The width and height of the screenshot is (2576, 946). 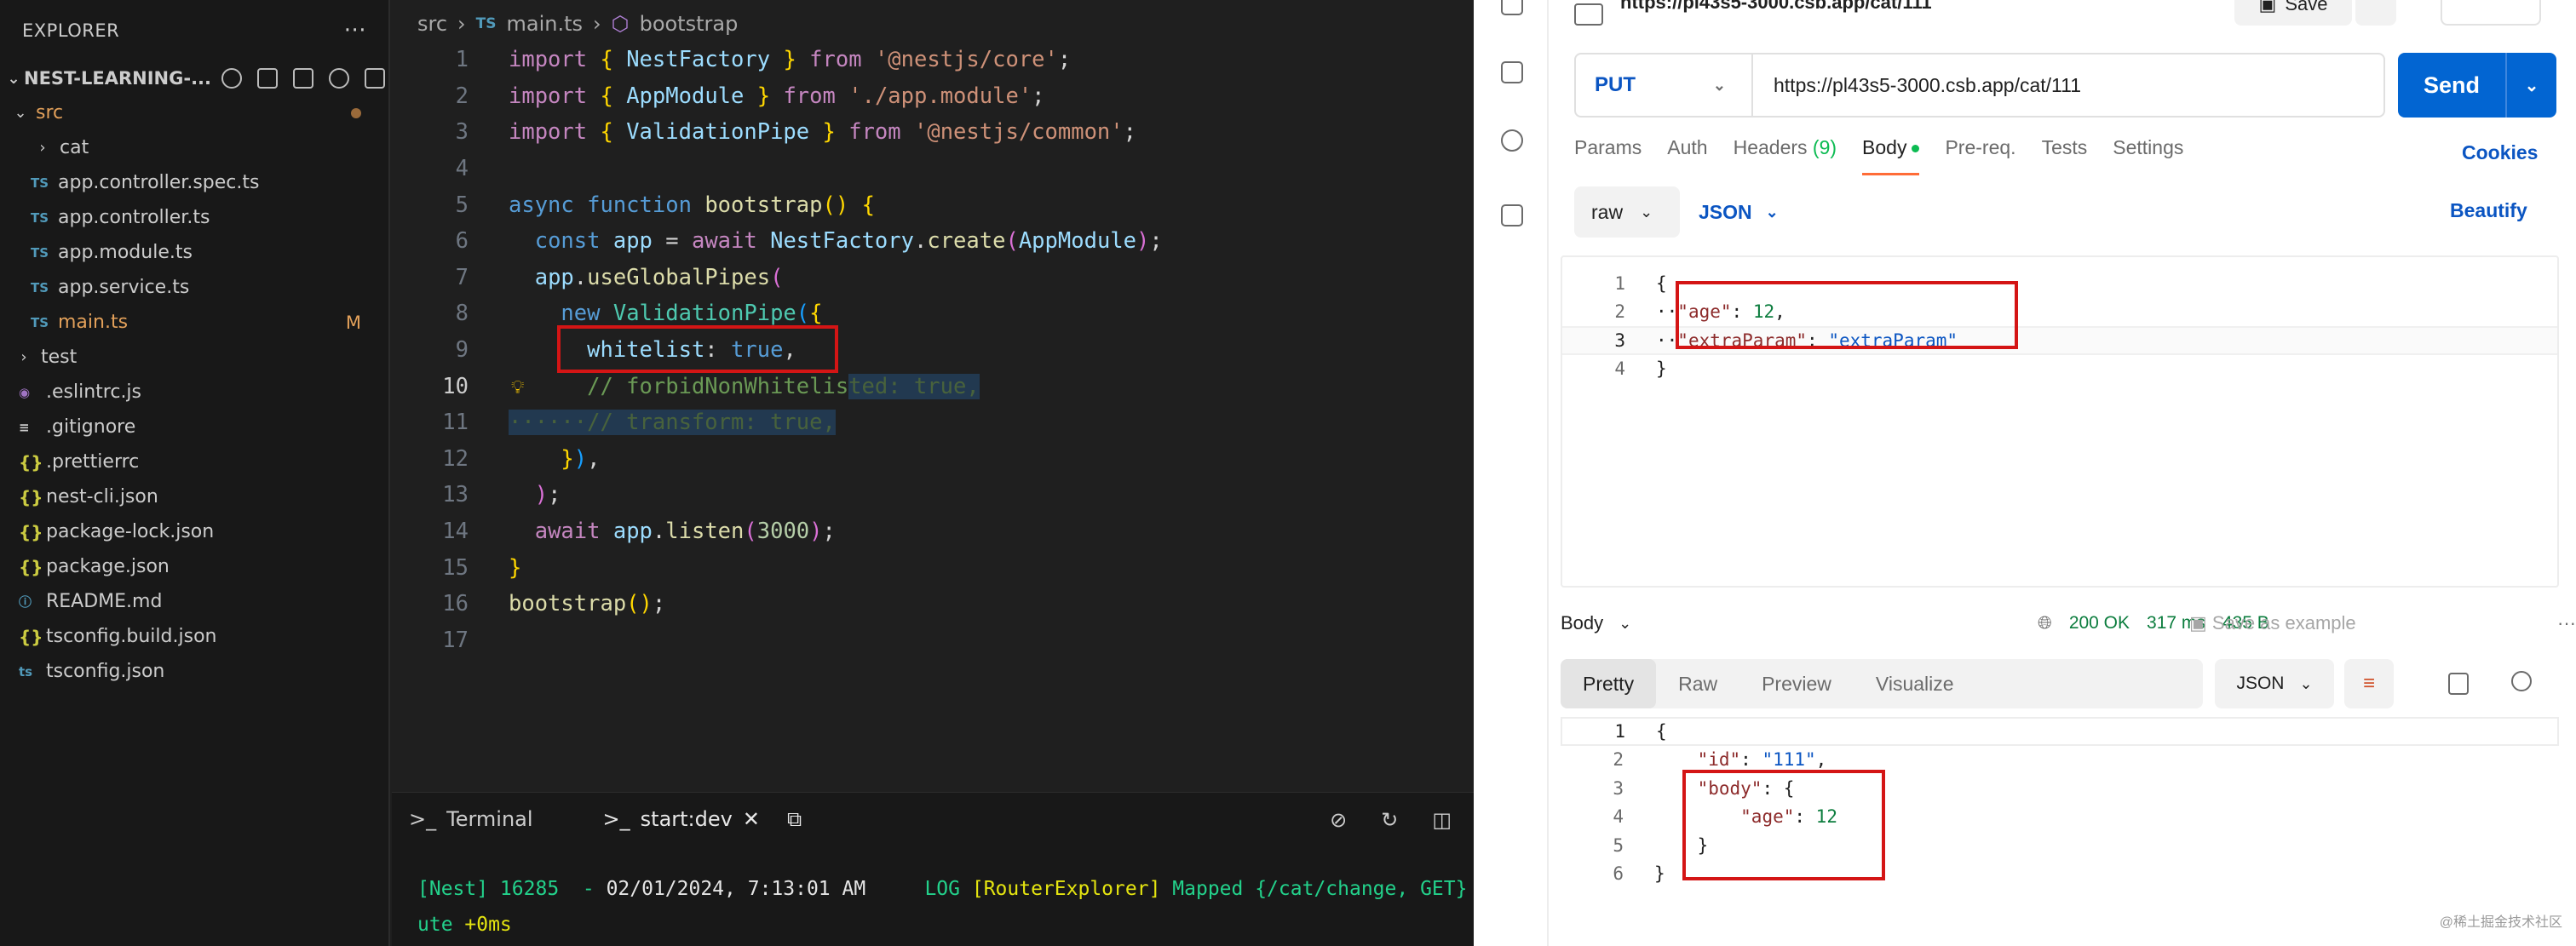 I want to click on tree-item-test: › test, so click(x=194, y=357).